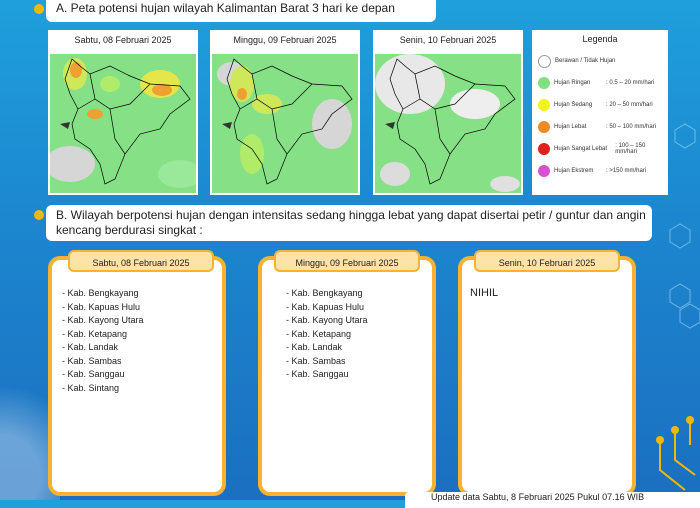 The image size is (700, 508). What do you see at coordinates (600, 171) in the screenshot?
I see `legend-item: Hujan Ekstrem : >150 mm/hari` at bounding box center [600, 171].